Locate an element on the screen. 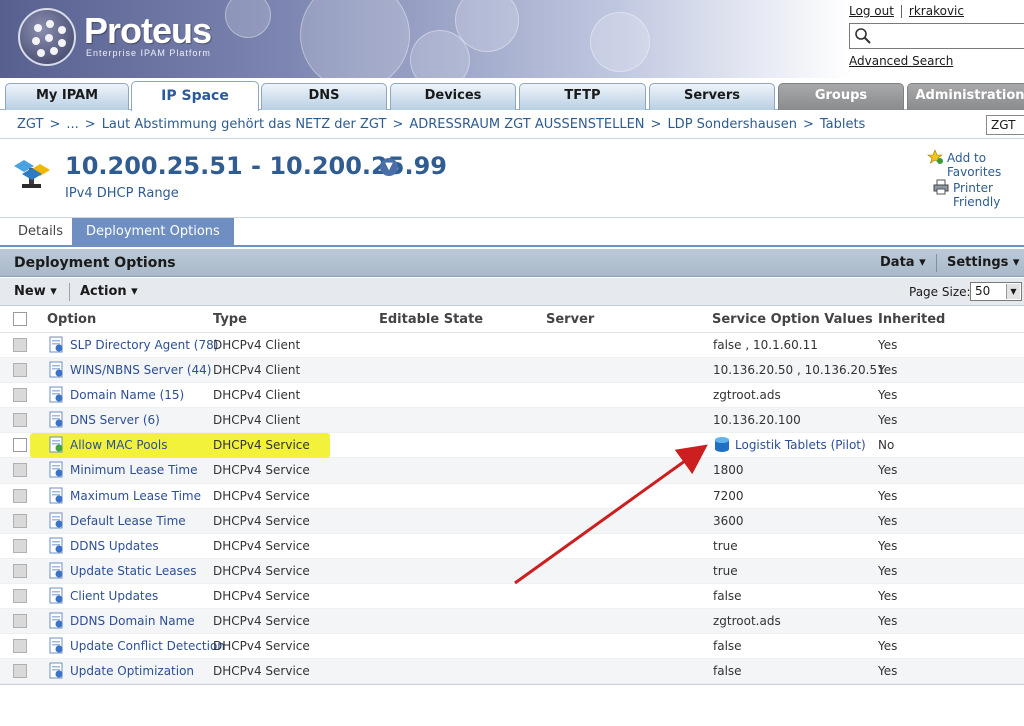 Image resolution: width=1024 pixels, height=726 pixels. option-link: Client Updates is located at coordinates (114, 596).